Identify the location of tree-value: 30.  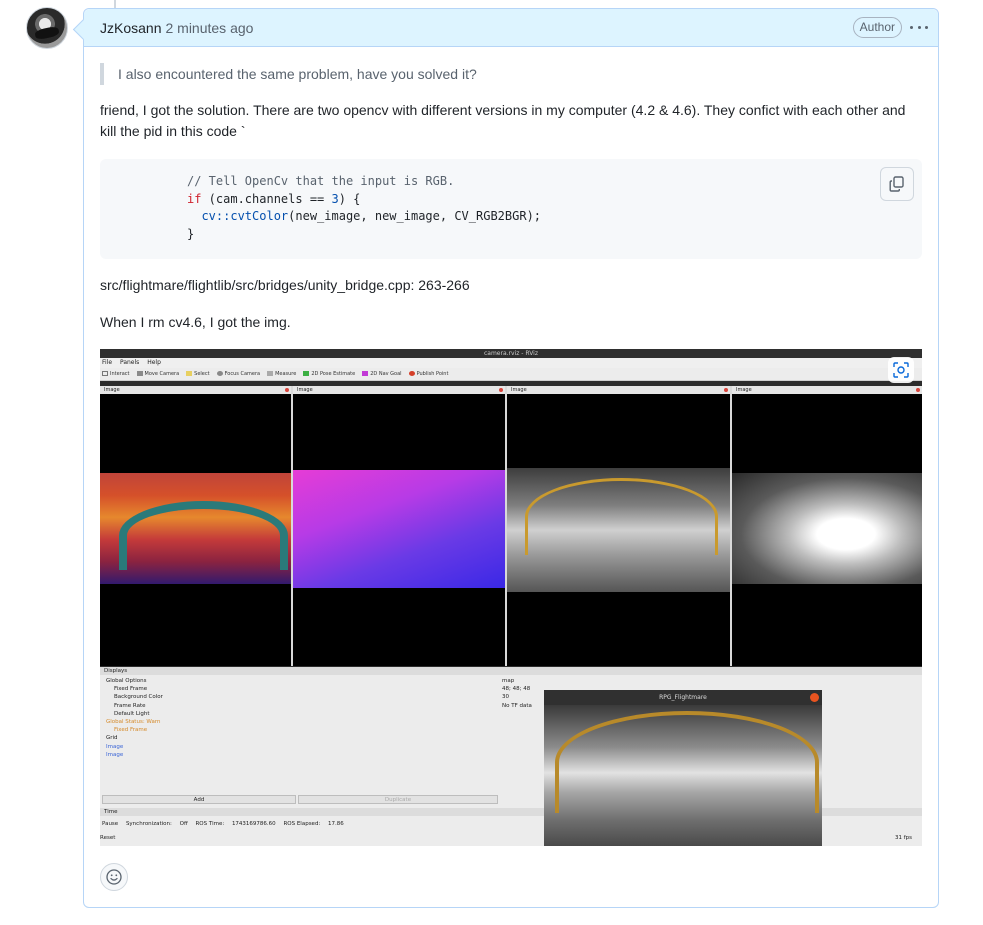
(505, 697).